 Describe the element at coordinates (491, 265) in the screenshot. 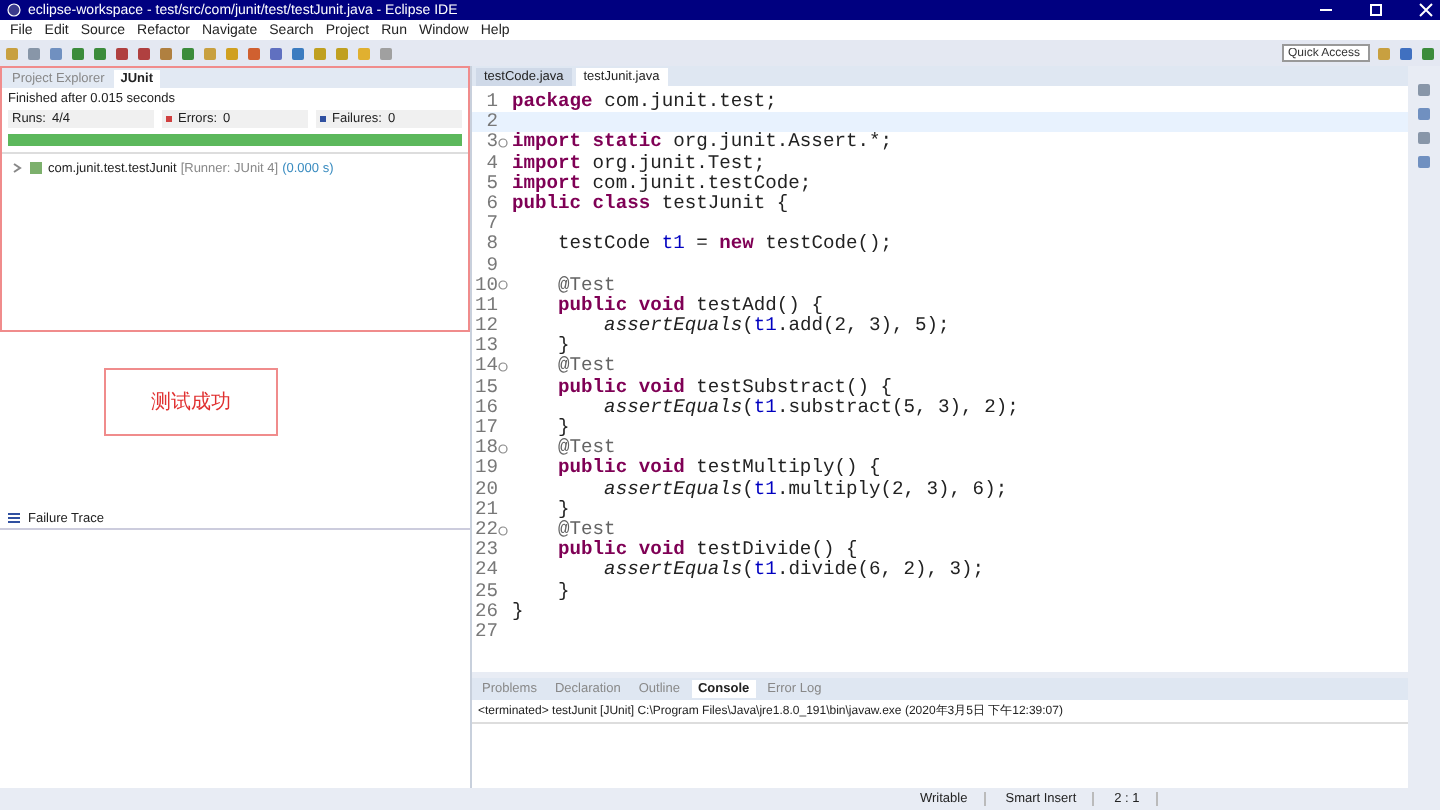

I see `line-number: 9` at that location.